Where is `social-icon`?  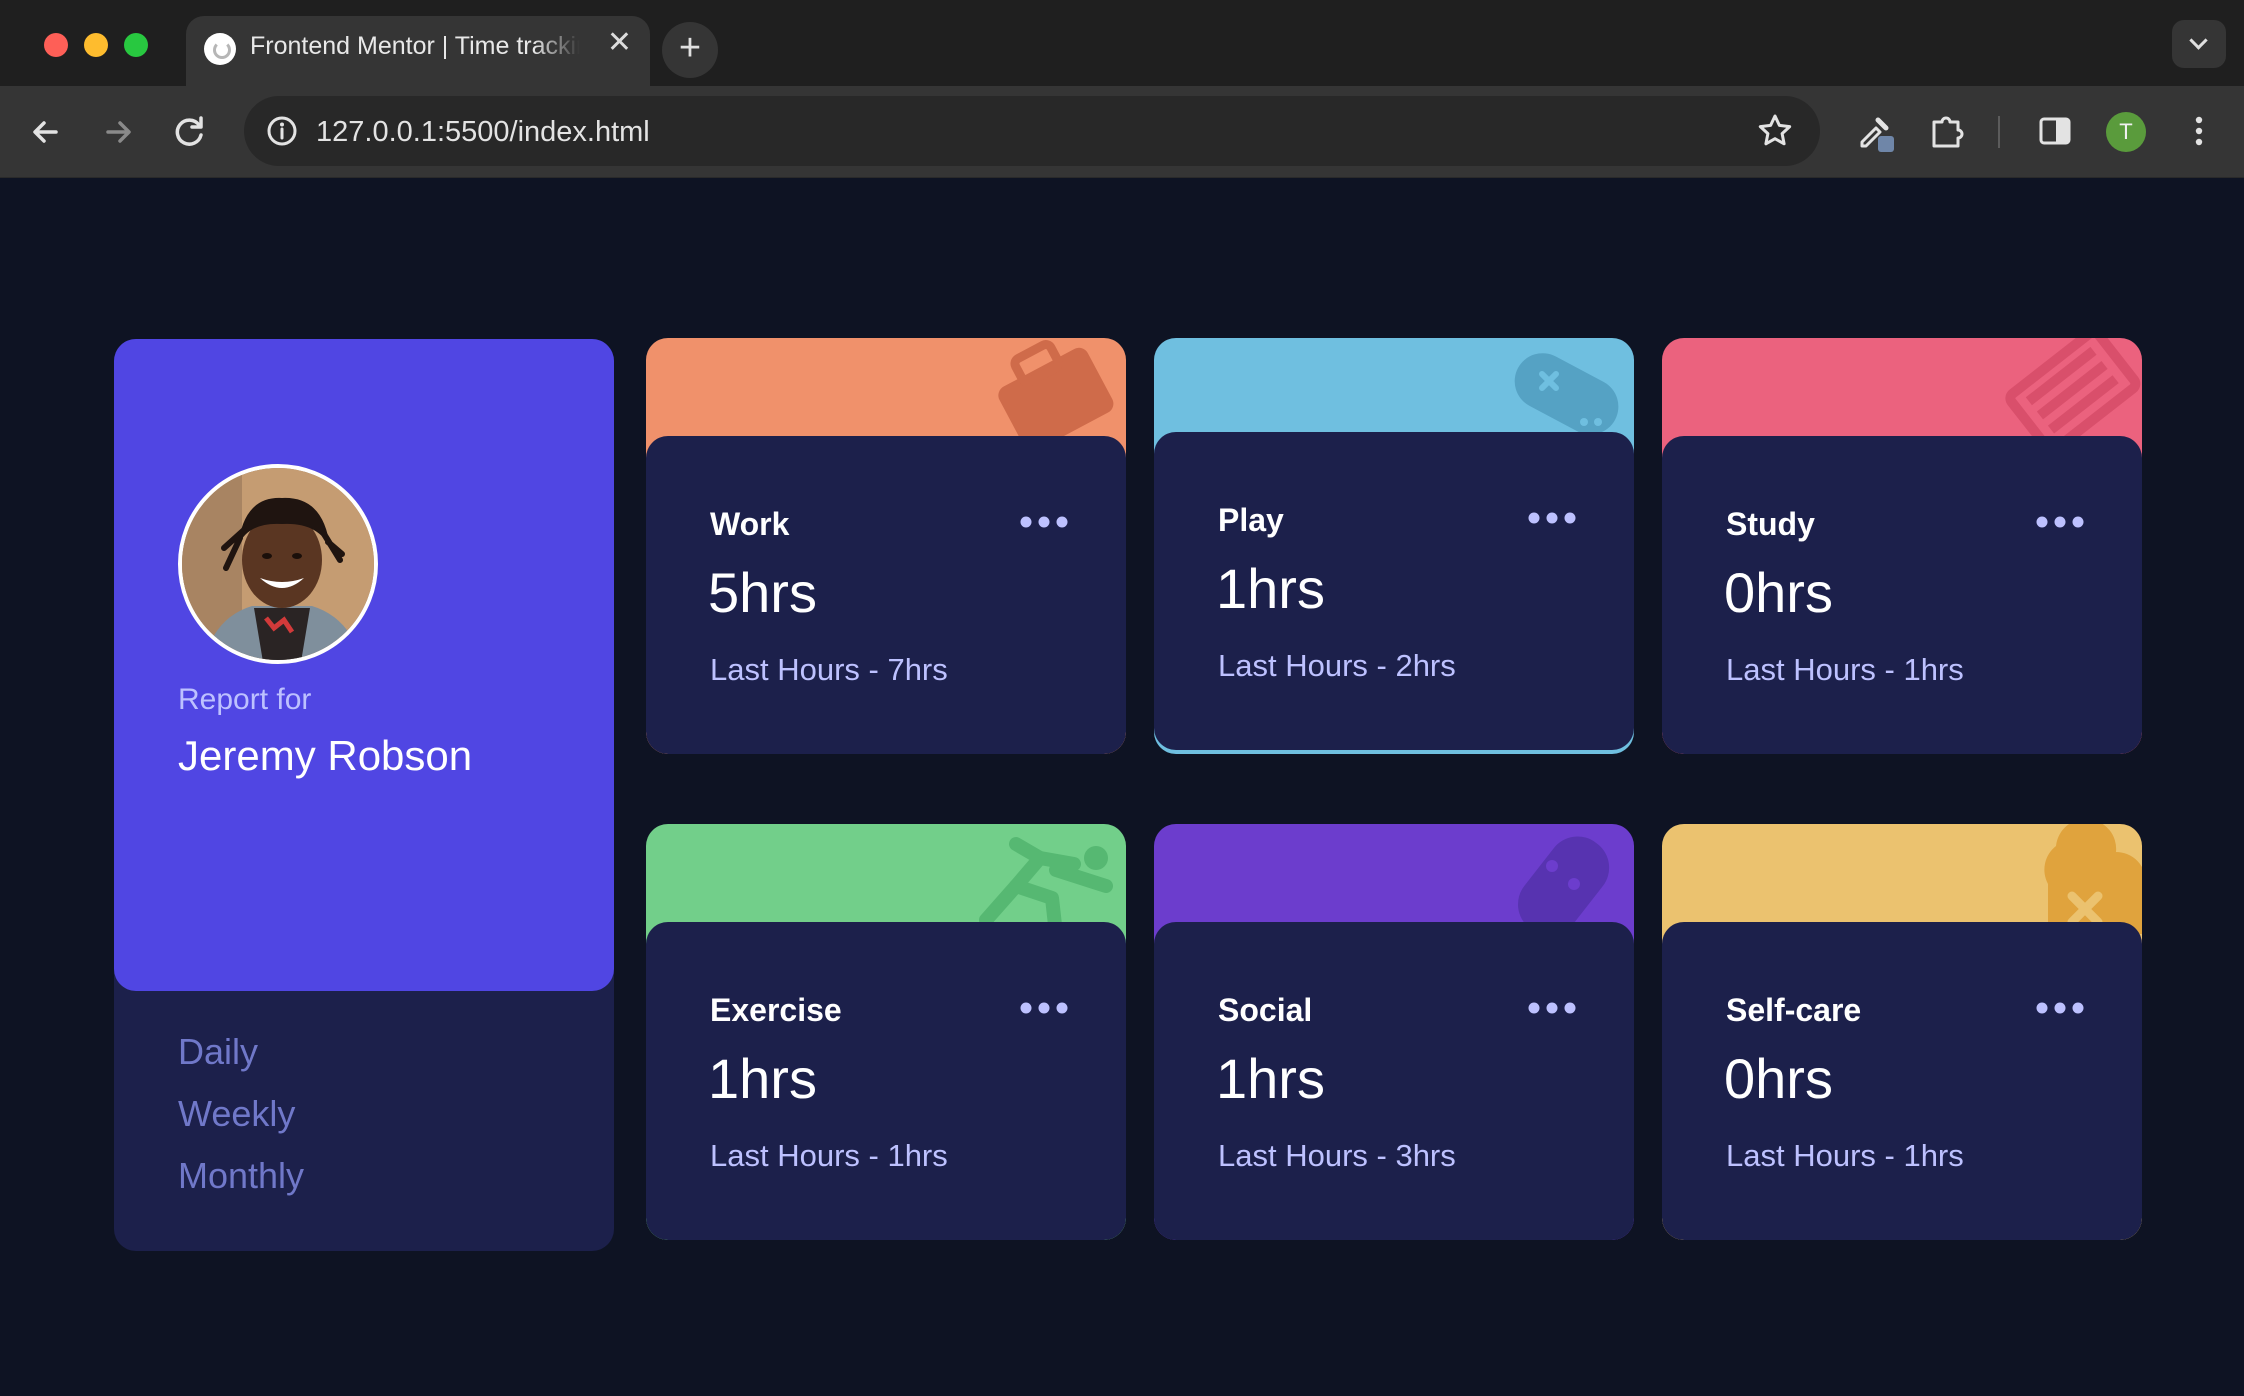
social-icon is located at coordinates (1563, 885).